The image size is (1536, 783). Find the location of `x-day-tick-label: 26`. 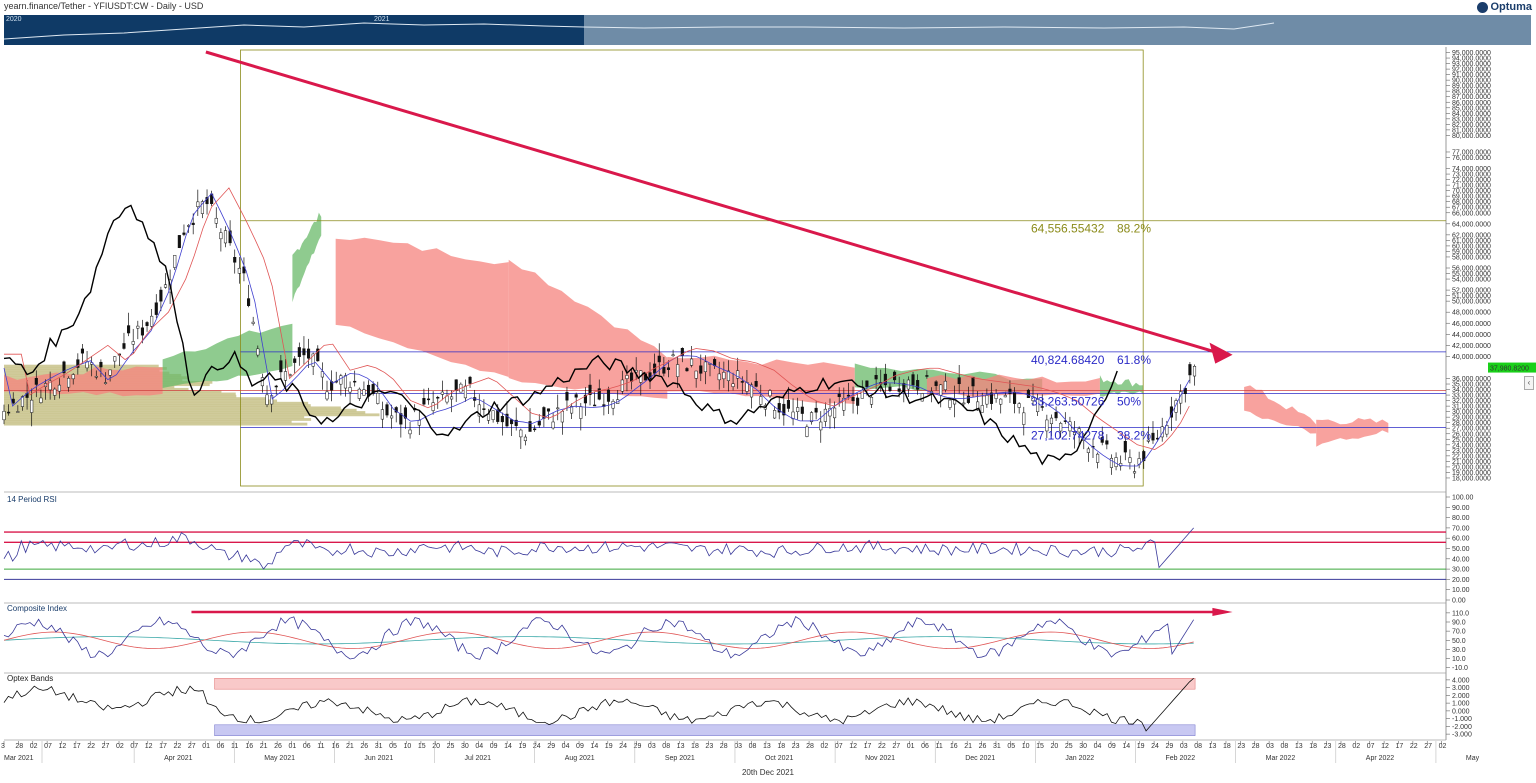

x-day-tick-label: 26 is located at coordinates (983, 746).